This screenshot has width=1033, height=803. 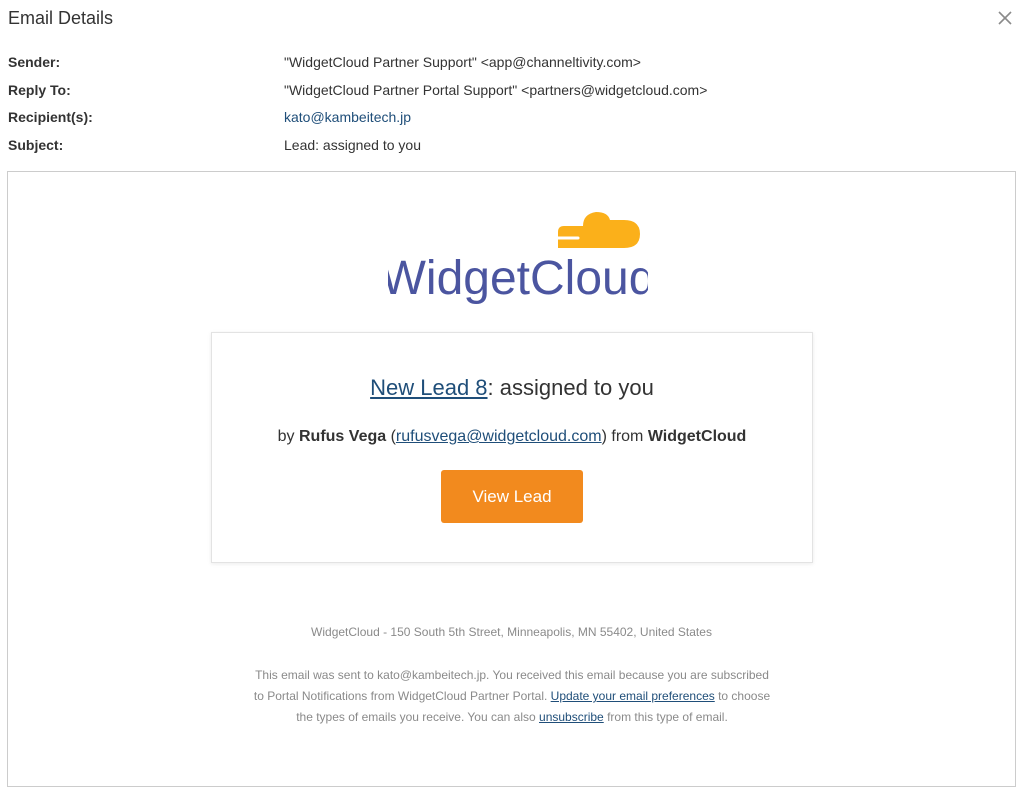 I want to click on lead-link: New Lead 8, so click(x=428, y=387).